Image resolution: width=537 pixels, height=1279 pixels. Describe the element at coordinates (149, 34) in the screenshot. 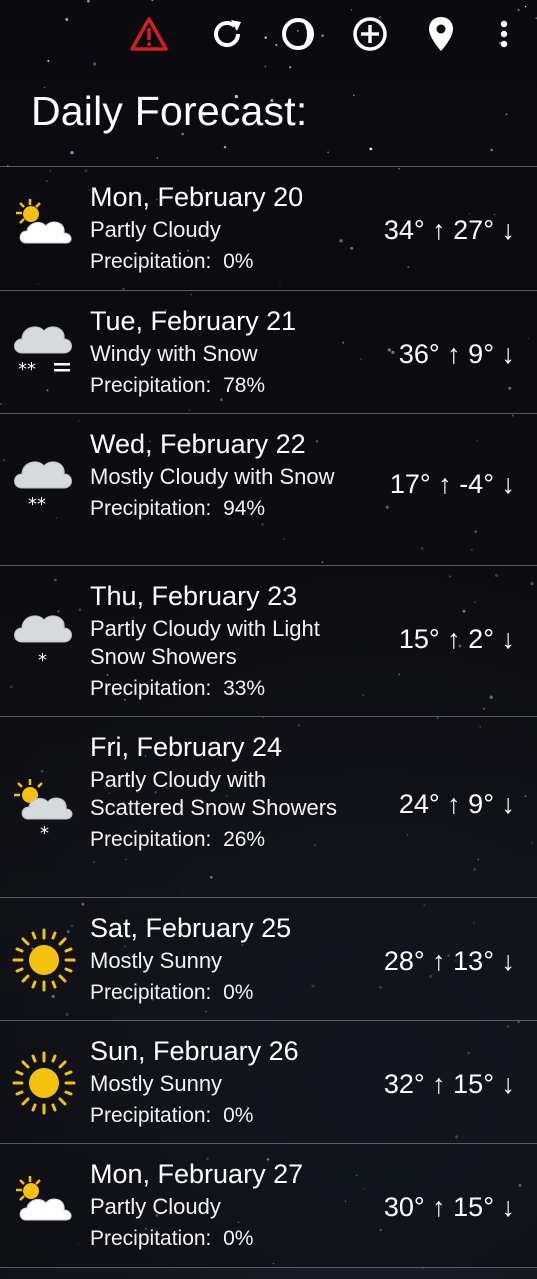

I see `alert-icon` at that location.